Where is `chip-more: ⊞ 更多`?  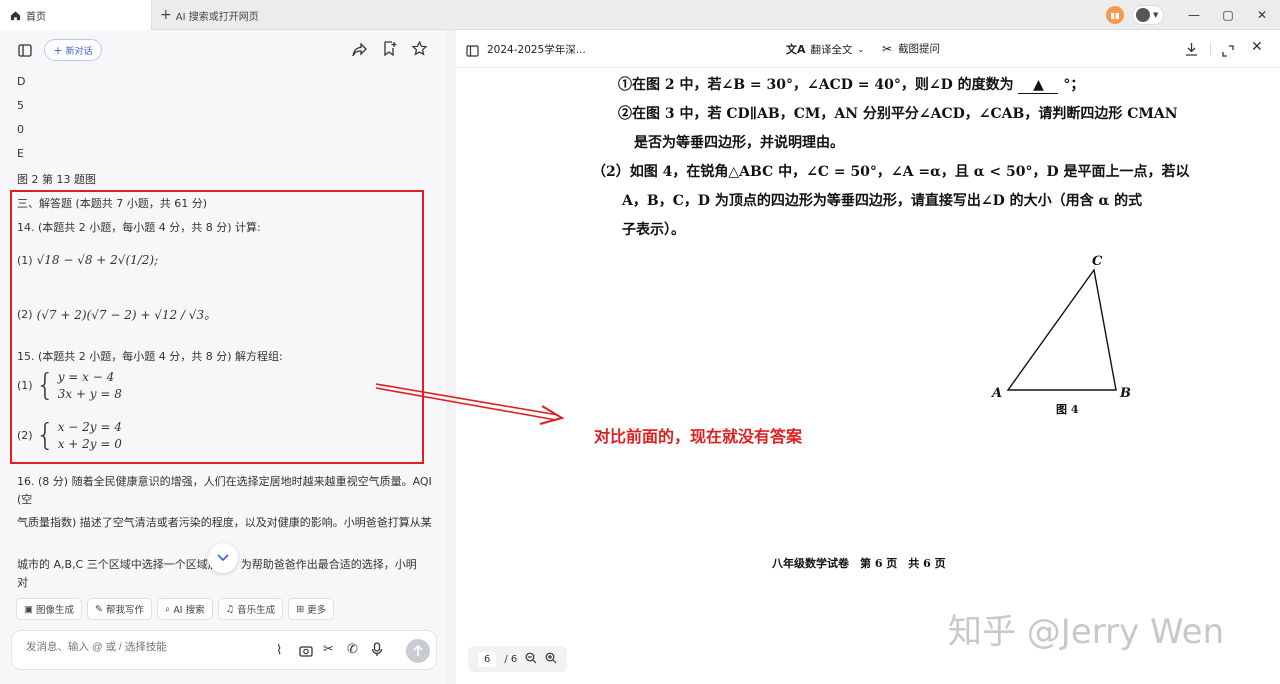 chip-more: ⊞ 更多 is located at coordinates (311, 609).